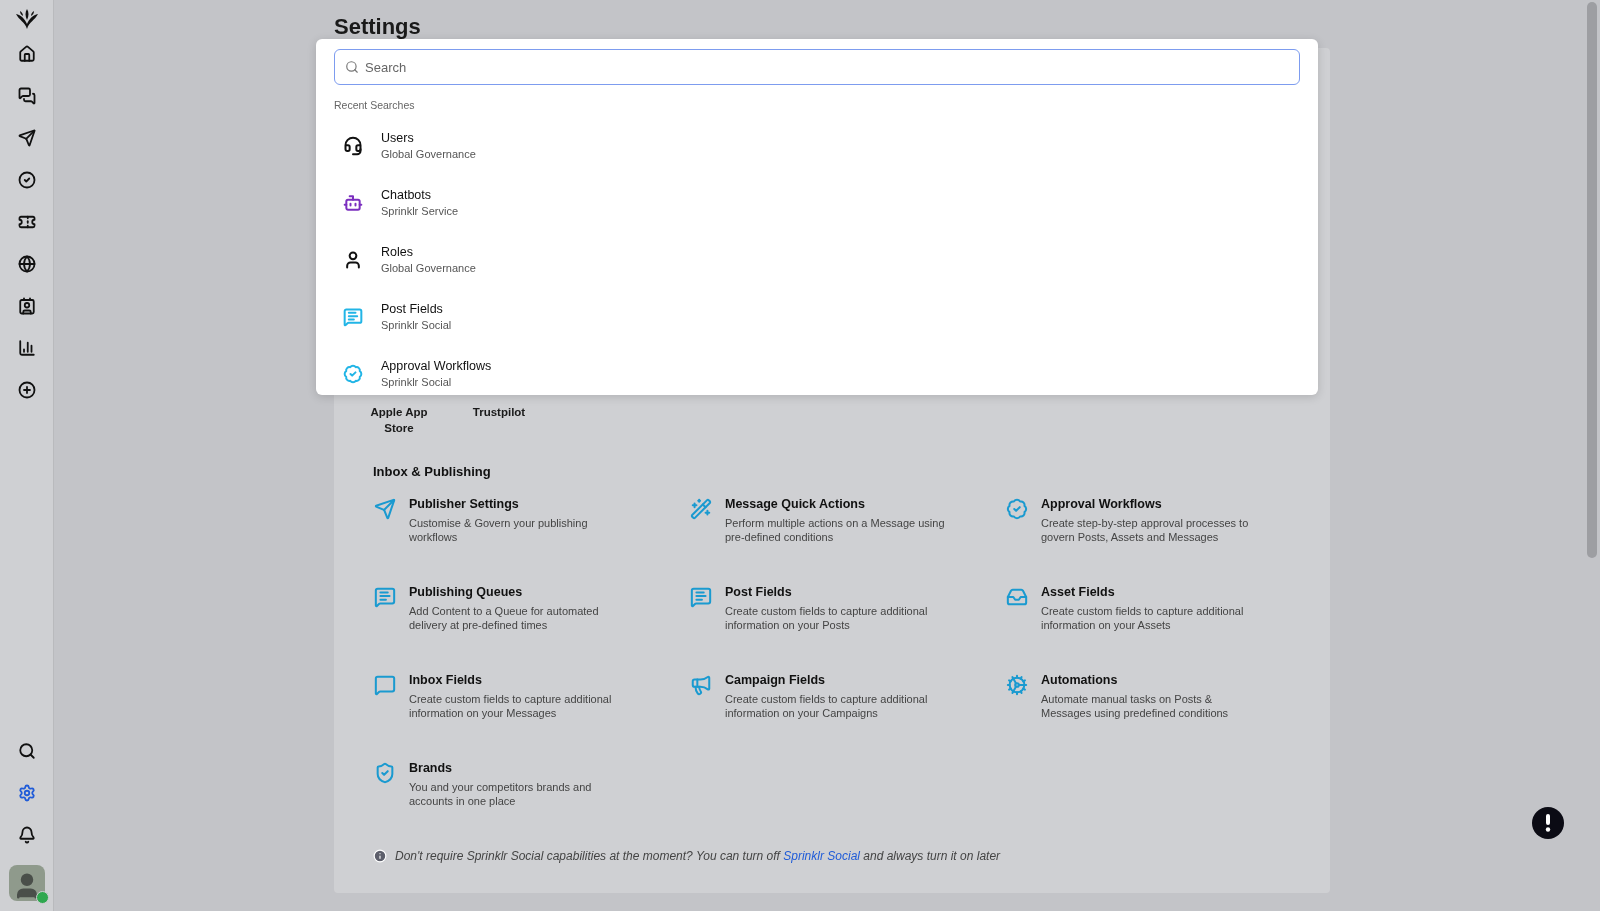 The width and height of the screenshot is (1600, 911). Describe the element at coordinates (397, 252) in the screenshot. I see `recent-search-title: Roles` at that location.